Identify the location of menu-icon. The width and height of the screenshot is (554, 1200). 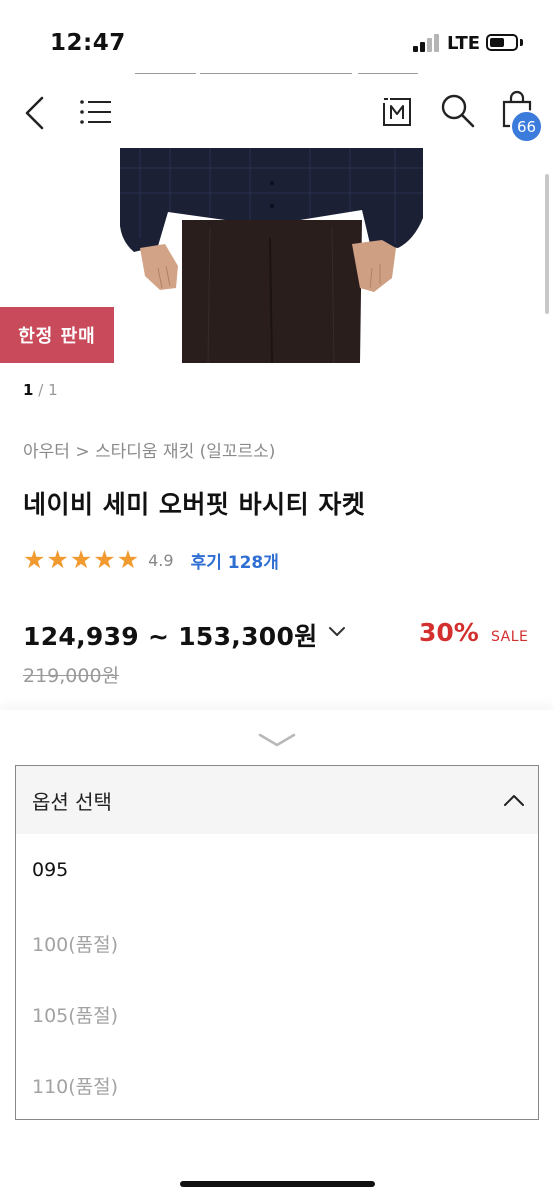
(96, 112).